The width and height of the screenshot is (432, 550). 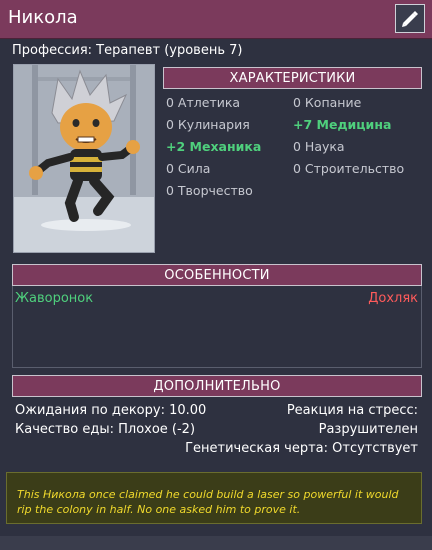 I want to click on genetic-trait: Генетическая черта: Отсутствует, so click(x=301, y=448).